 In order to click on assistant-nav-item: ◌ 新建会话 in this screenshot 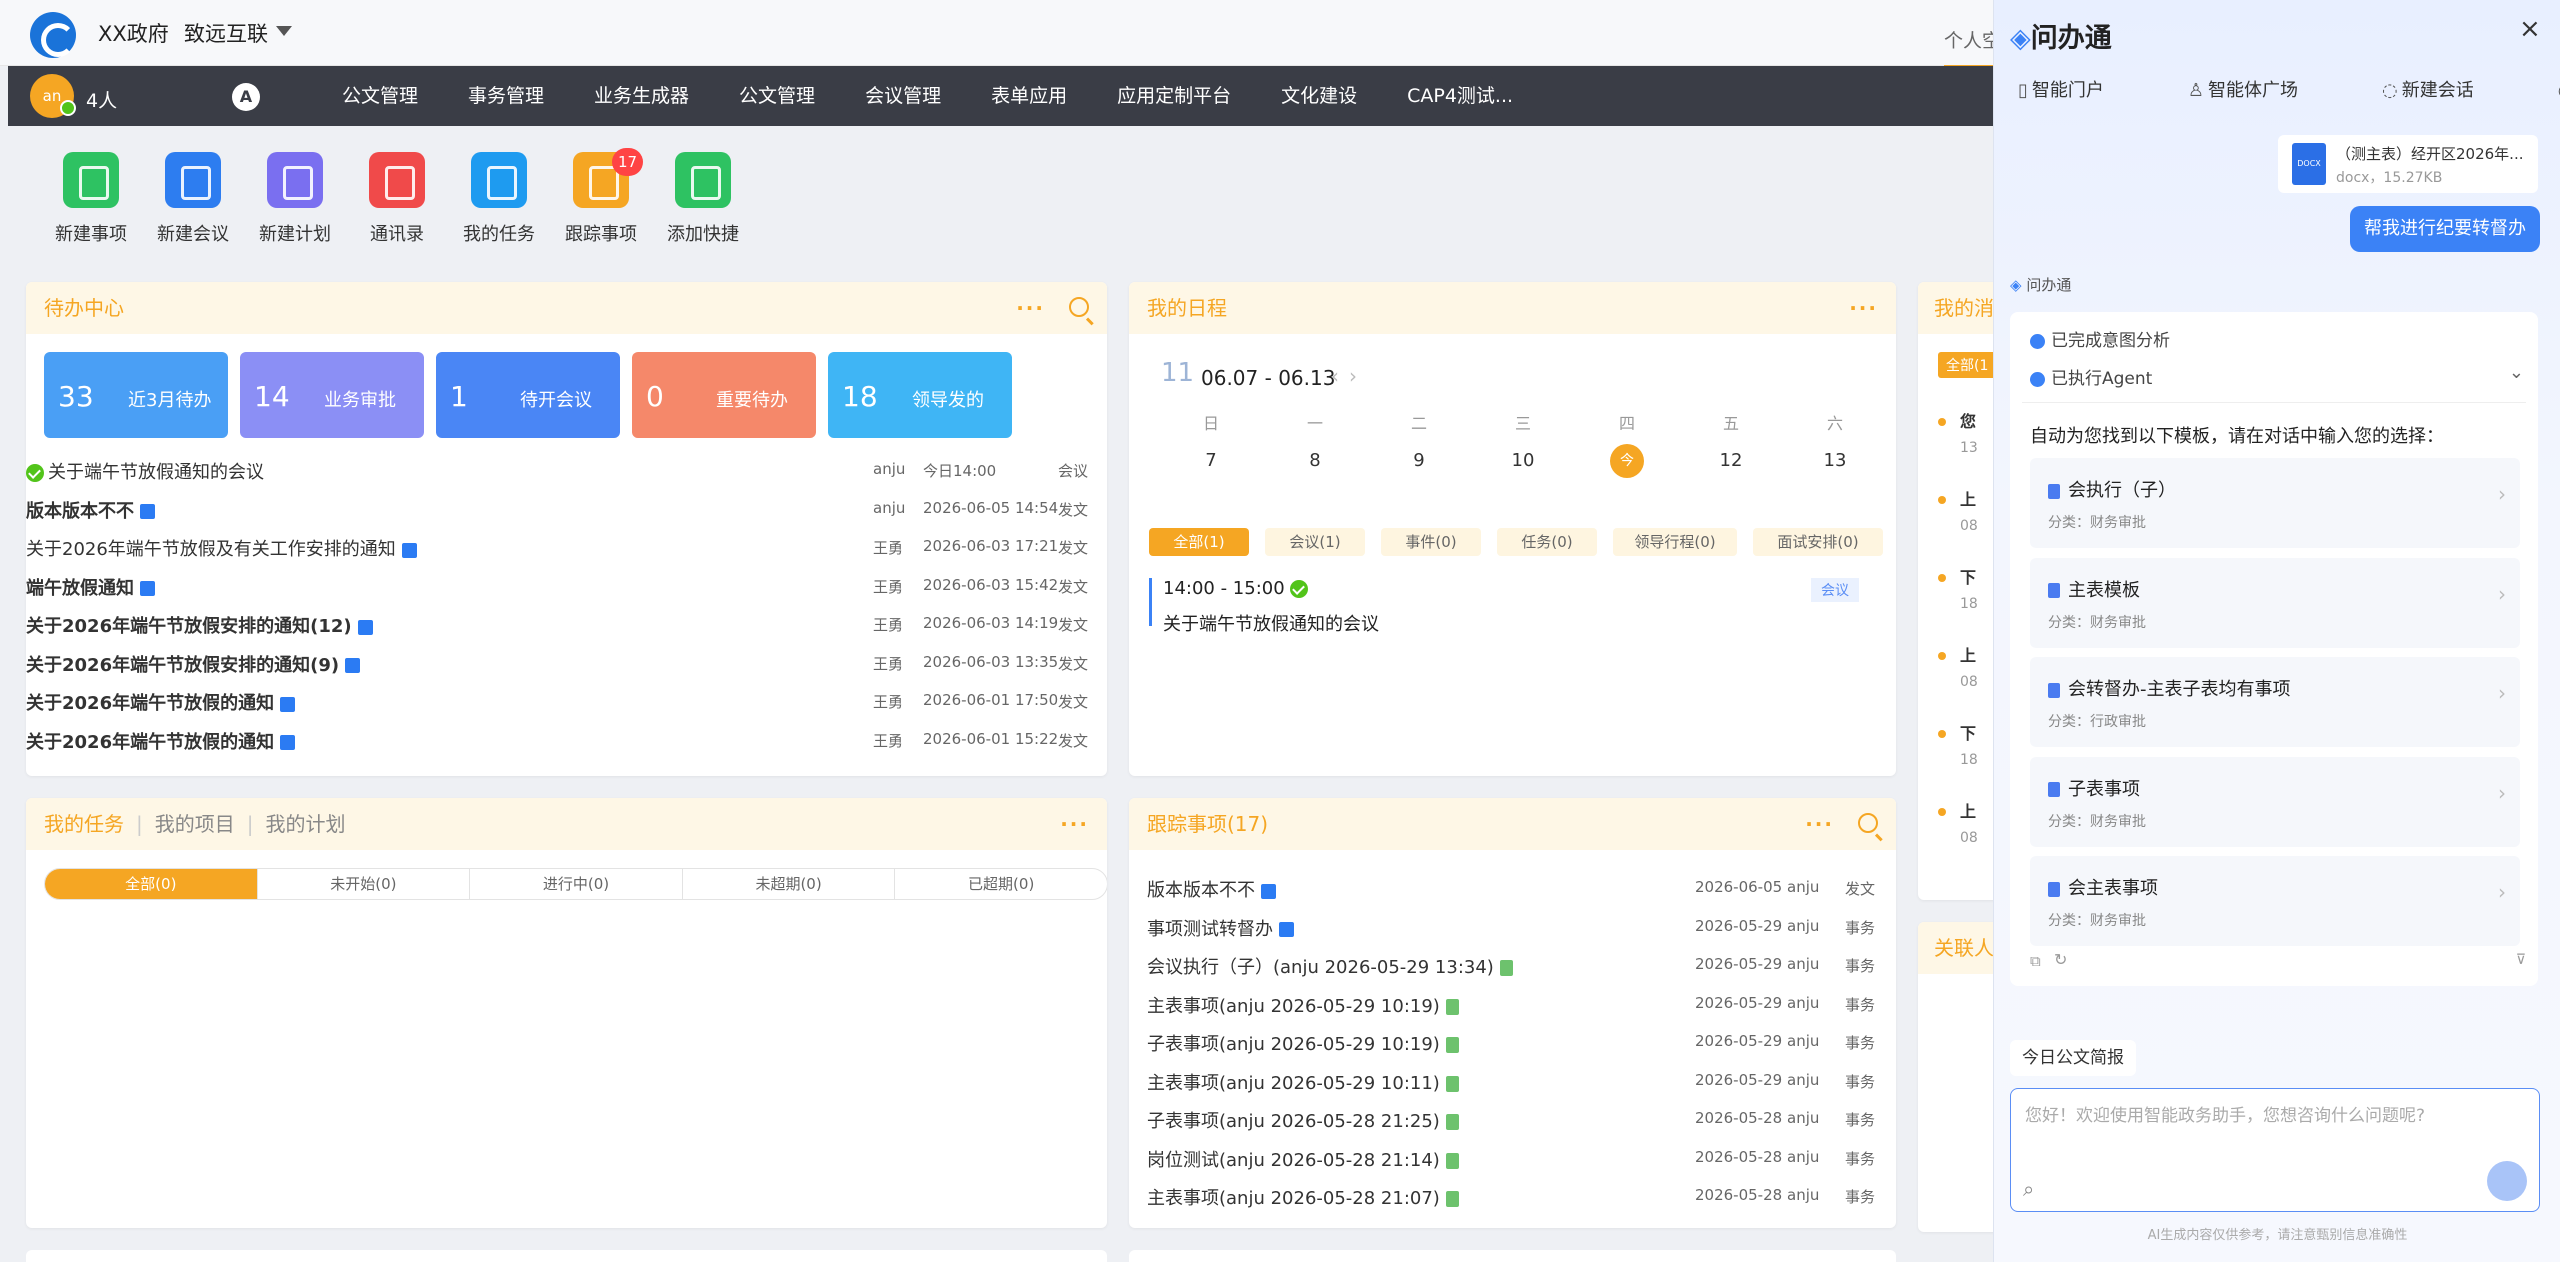, I will do `click(2449, 89)`.